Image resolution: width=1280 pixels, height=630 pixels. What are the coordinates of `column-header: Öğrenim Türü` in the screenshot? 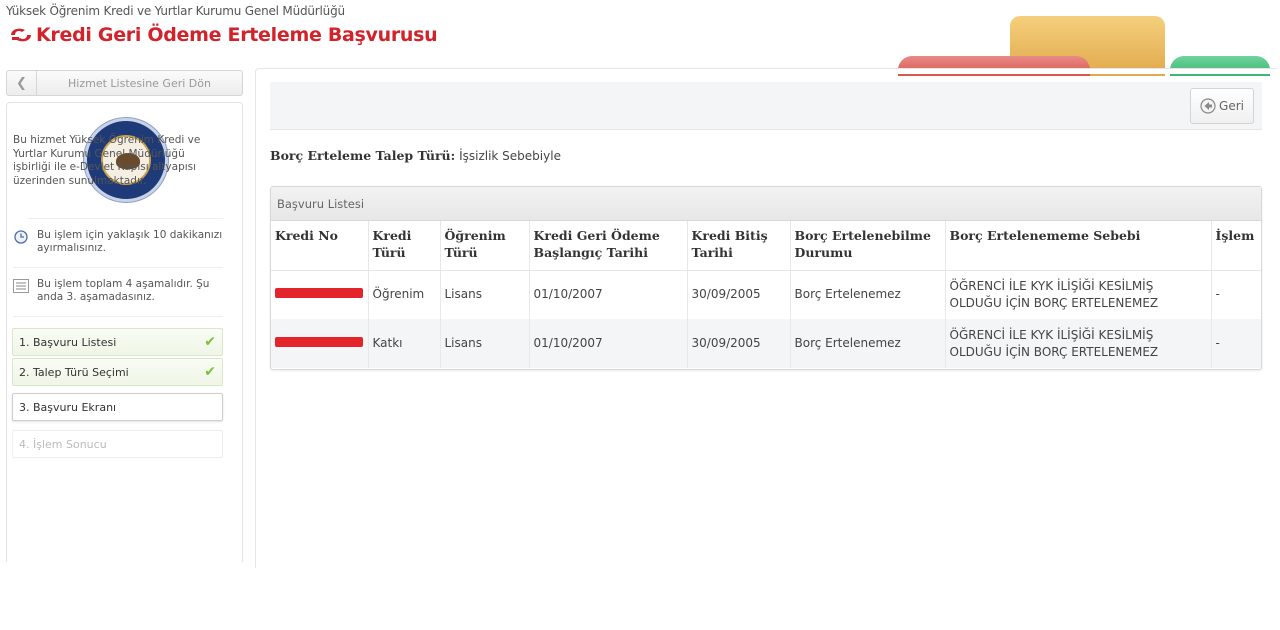 It's located at (485, 246).